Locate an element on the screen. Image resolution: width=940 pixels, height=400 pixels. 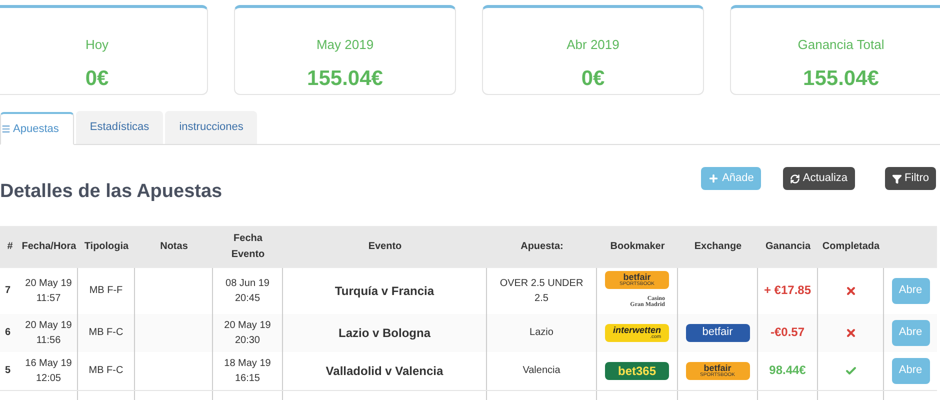
table-cell-text: 20 May 19 11:57 is located at coordinates (48, 291).